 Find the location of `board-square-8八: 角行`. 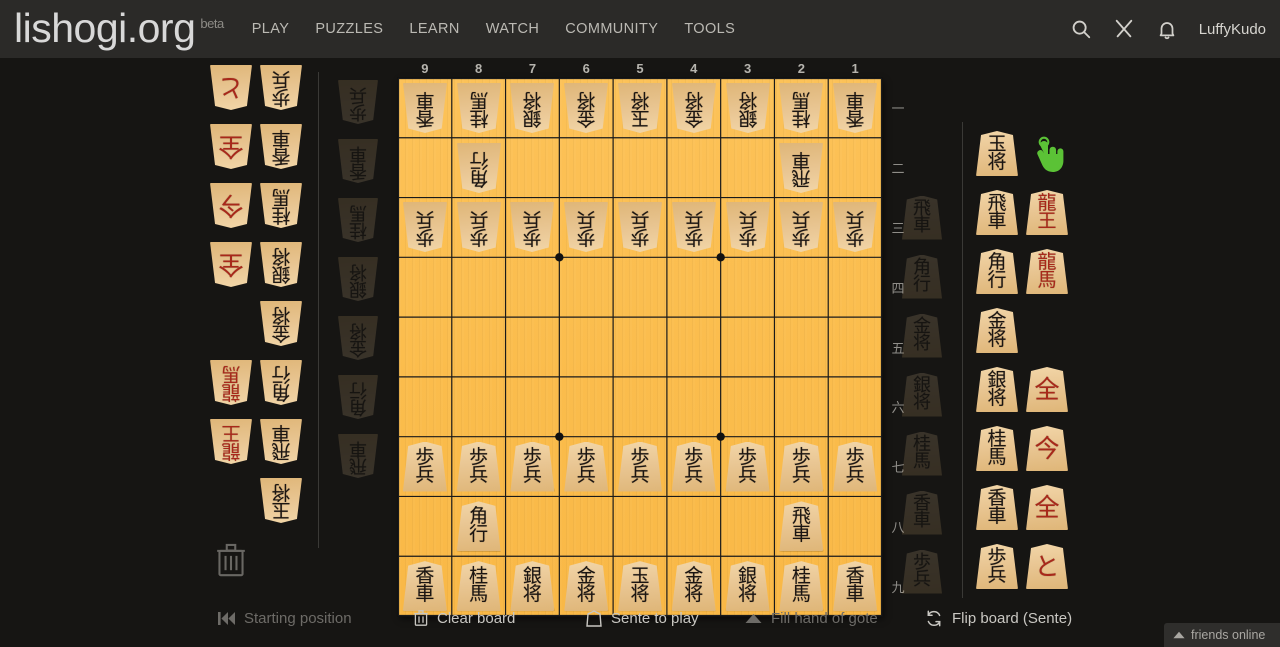

board-square-8八: 角行 is located at coordinates (479, 526).